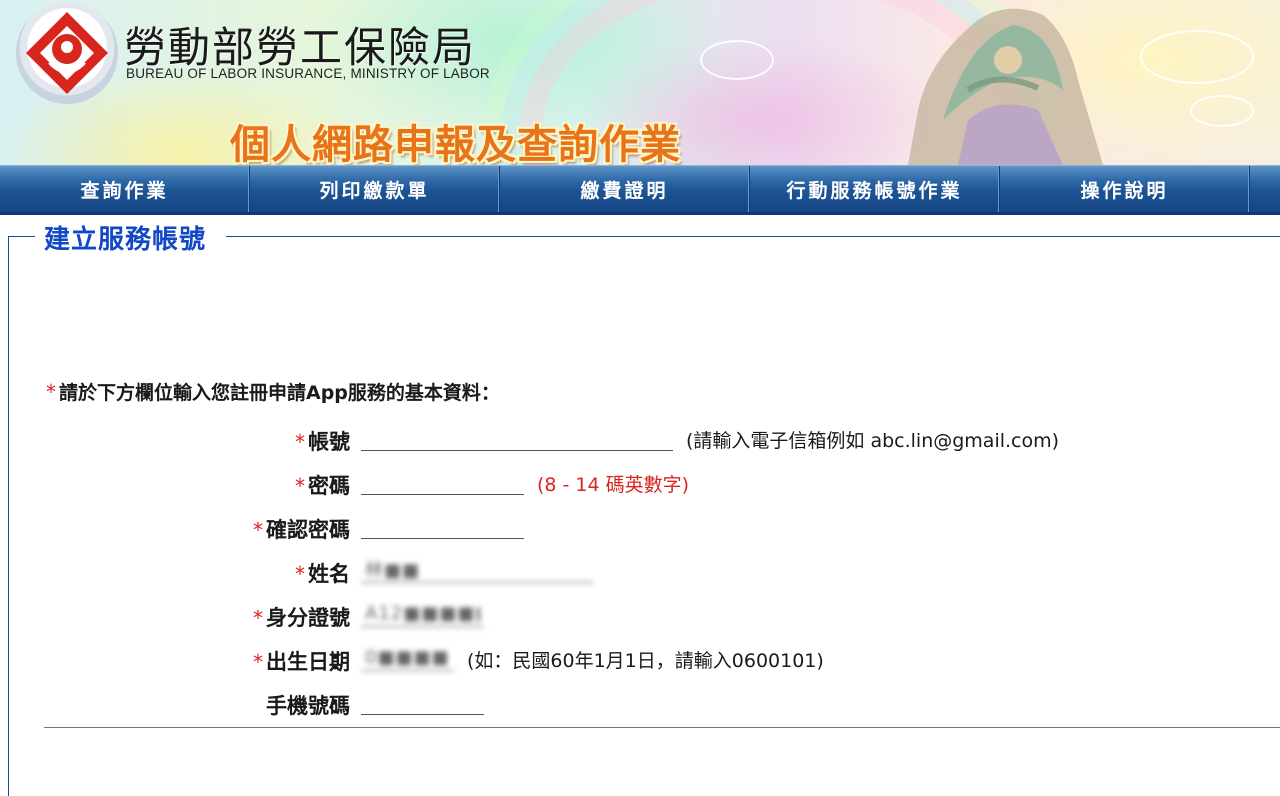 This screenshot has height=796, width=1280. I want to click on birth-date-input, so click(407, 657).